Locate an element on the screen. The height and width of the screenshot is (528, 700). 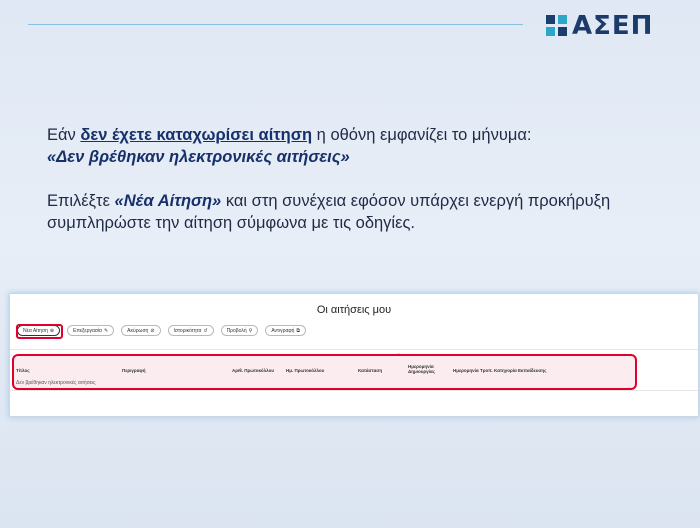
column-header-protocol-date: Ημ. Πρωτοκόλλου is located at coordinates (305, 370).